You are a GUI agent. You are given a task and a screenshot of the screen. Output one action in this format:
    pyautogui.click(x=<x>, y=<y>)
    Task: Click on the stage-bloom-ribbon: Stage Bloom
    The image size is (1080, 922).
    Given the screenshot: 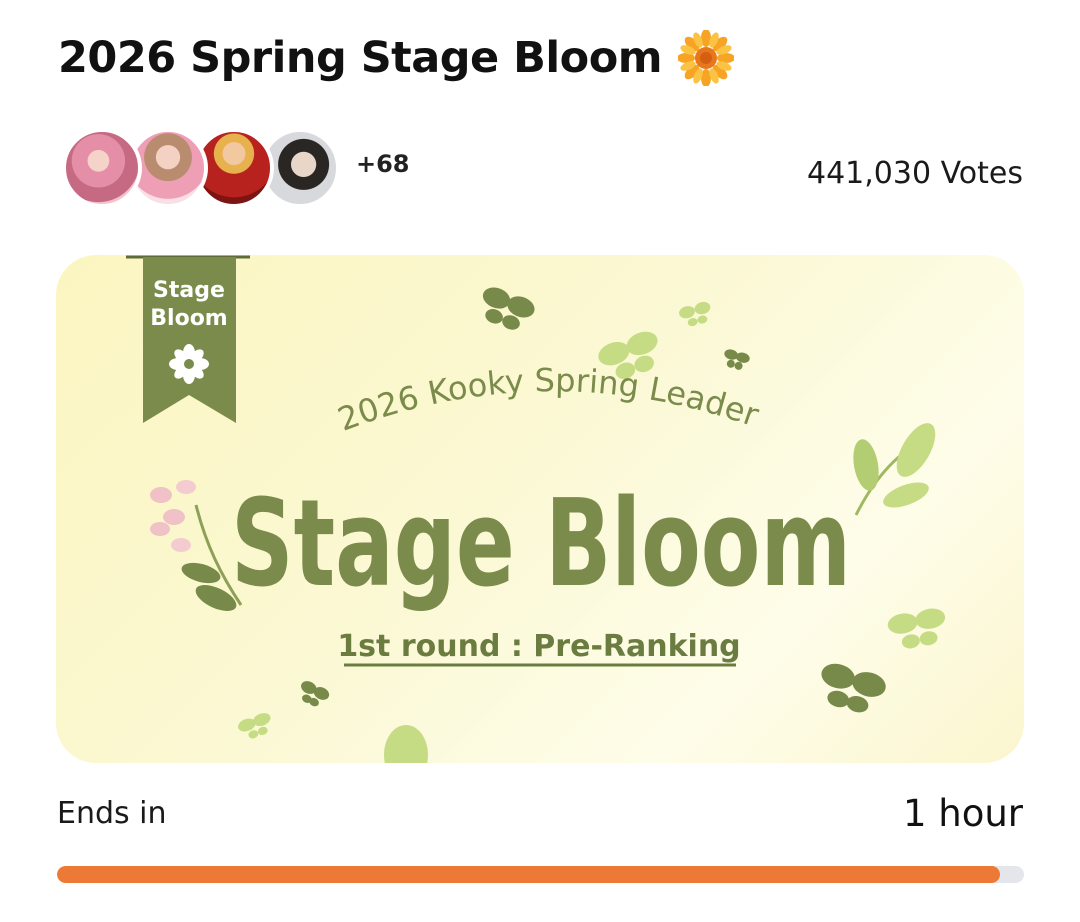 What is the action you would take?
    pyautogui.click(x=188, y=339)
    